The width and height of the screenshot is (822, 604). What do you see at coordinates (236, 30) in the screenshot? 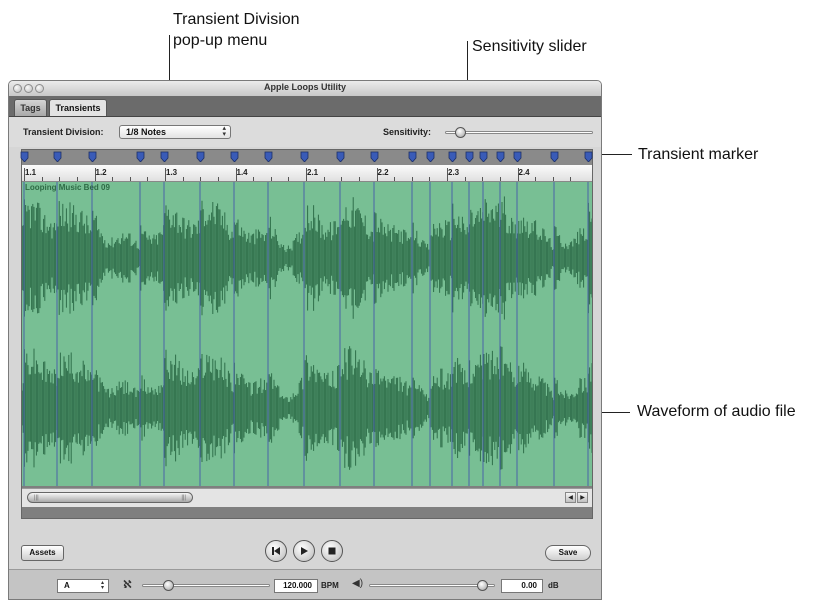
I see `callout-transient-division: Transient Division pop-up menu` at bounding box center [236, 30].